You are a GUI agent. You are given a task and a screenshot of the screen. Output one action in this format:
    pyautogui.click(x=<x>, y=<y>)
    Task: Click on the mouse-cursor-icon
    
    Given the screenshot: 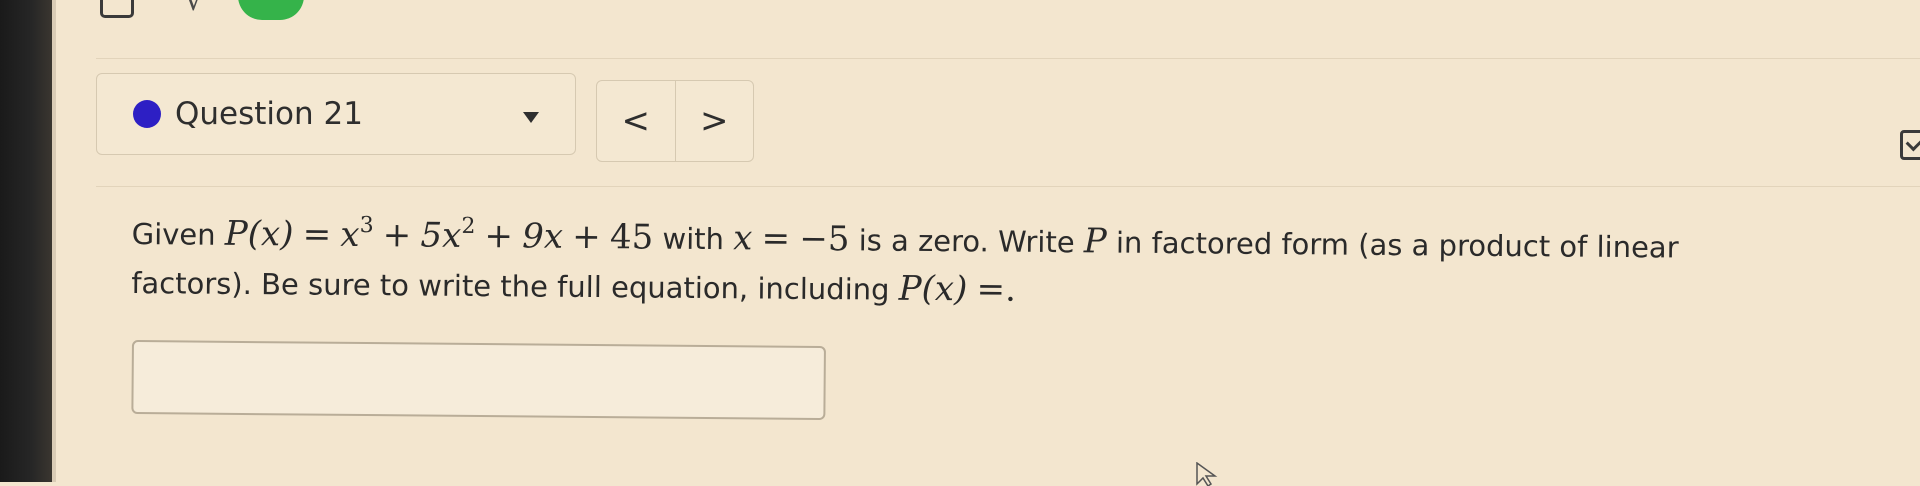 What is the action you would take?
    pyautogui.click(x=1207, y=474)
    